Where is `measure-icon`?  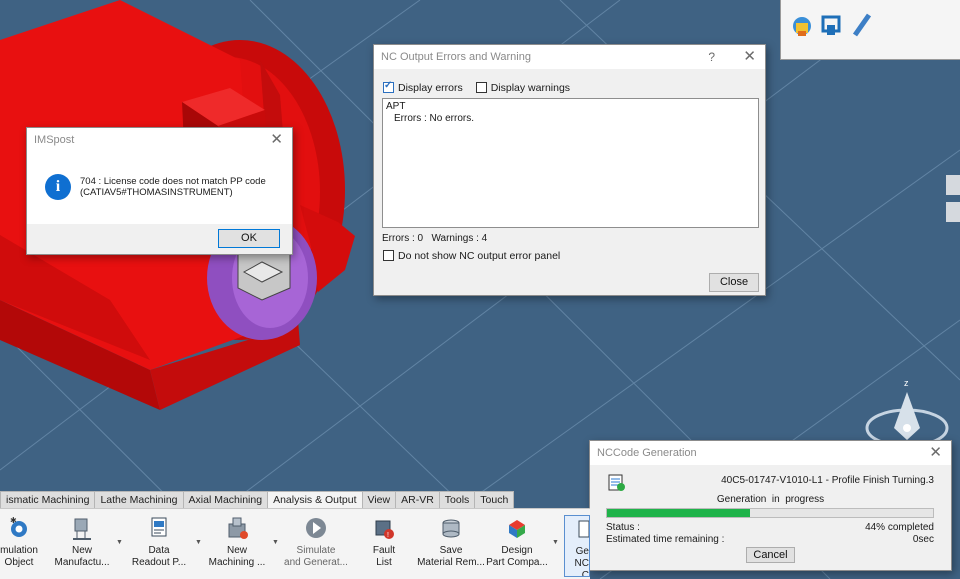 measure-icon is located at coordinates (862, 25).